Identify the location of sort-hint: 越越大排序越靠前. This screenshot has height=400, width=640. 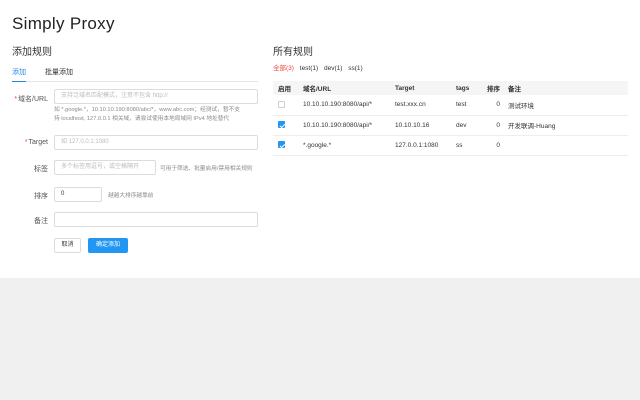
(131, 196).